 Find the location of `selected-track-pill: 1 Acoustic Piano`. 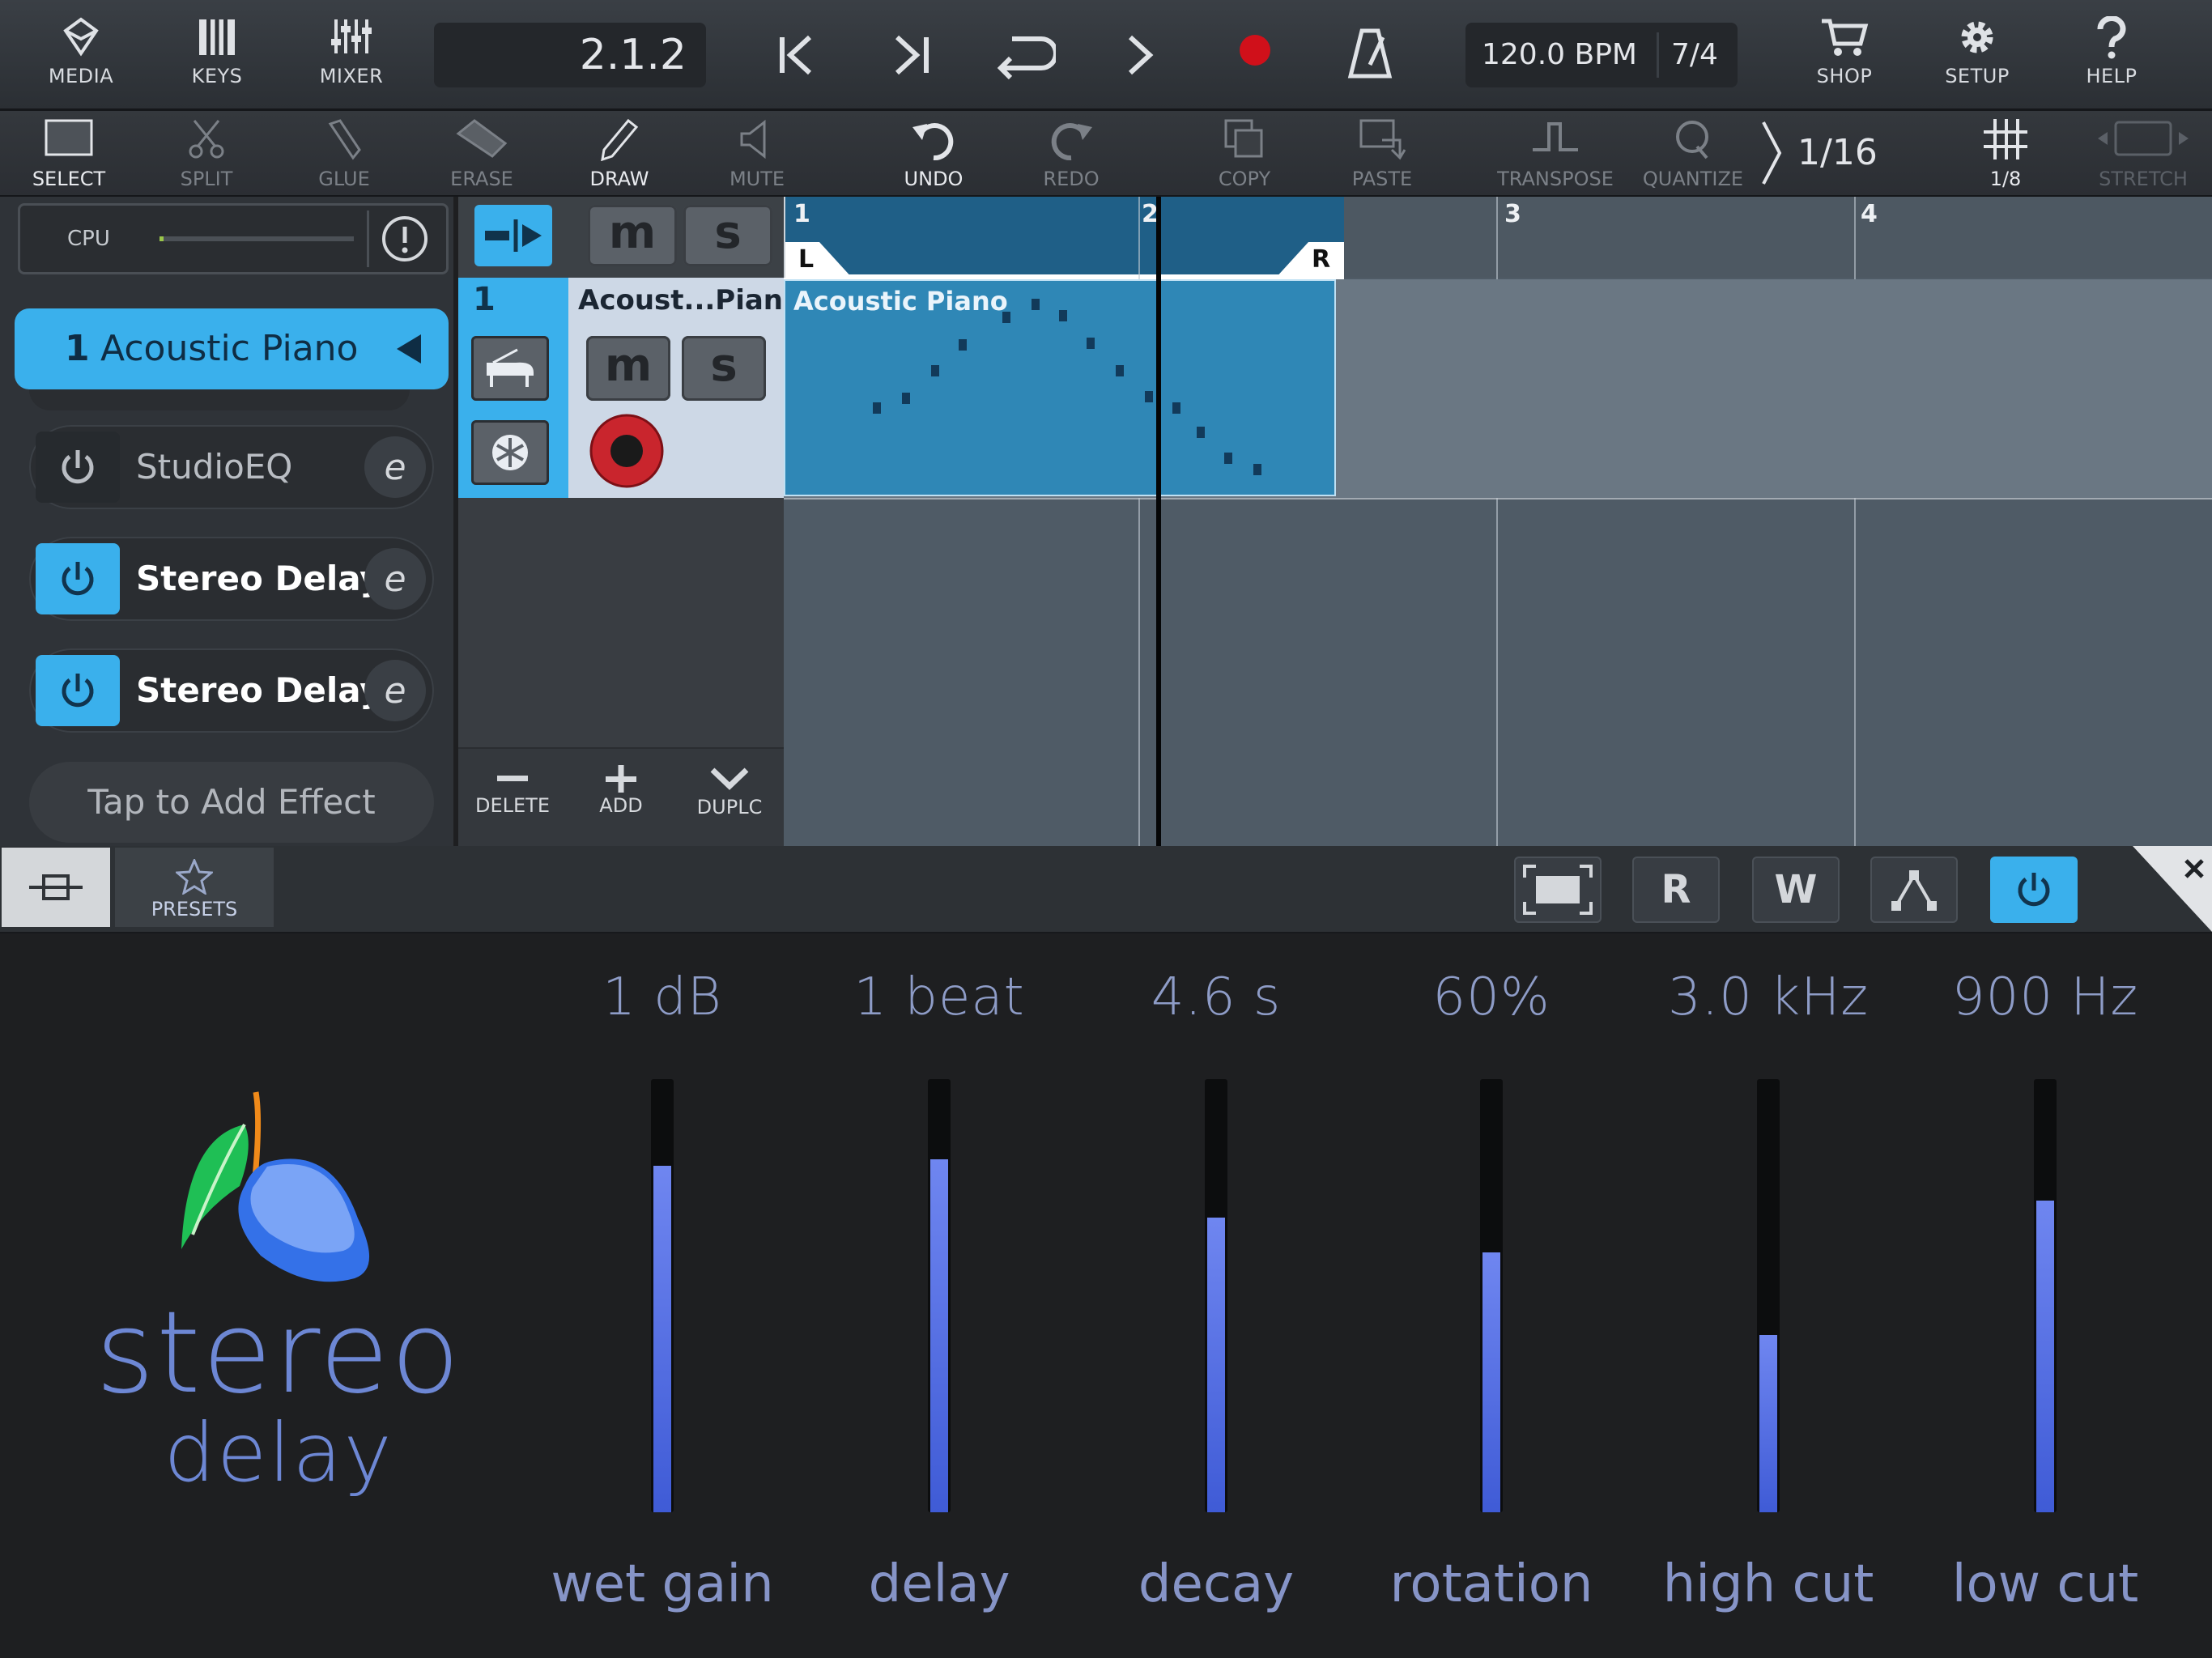

selected-track-pill: 1 Acoustic Piano is located at coordinates (232, 348).